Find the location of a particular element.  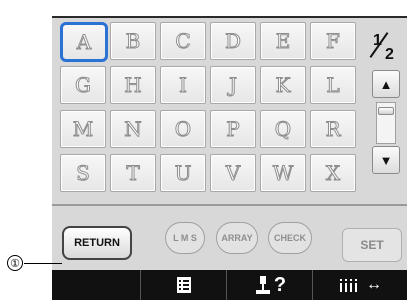

key-label: W is located at coordinates (283, 173).